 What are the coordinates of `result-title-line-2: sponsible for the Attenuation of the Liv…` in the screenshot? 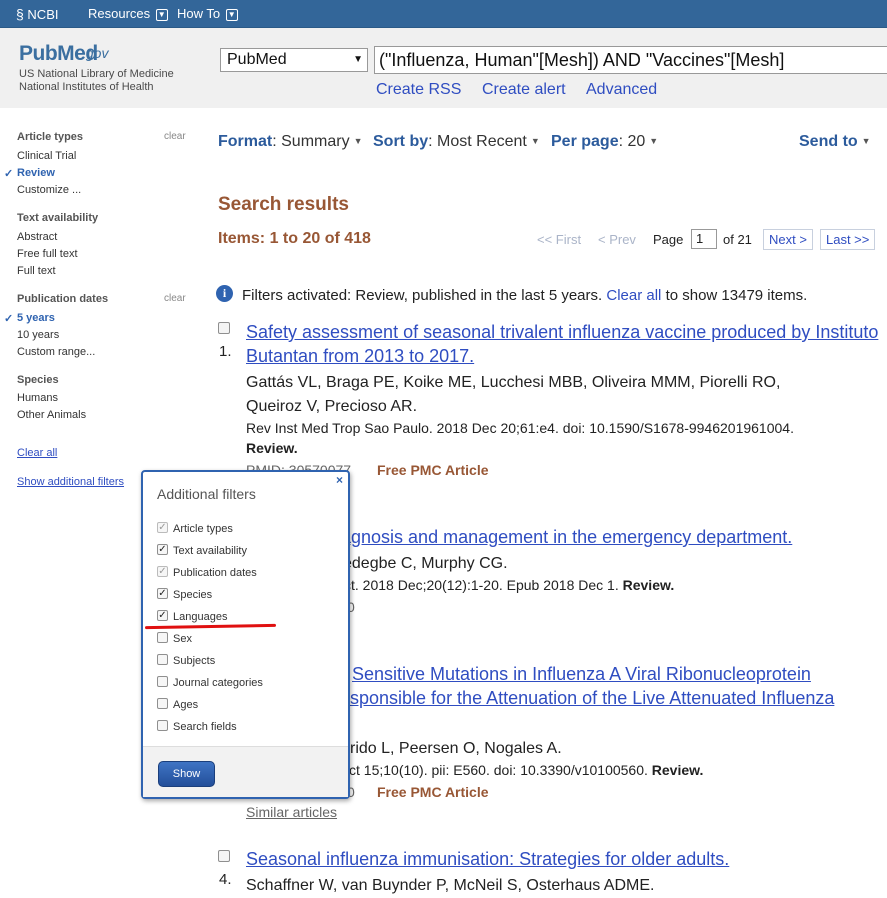 It's located at (592, 698).